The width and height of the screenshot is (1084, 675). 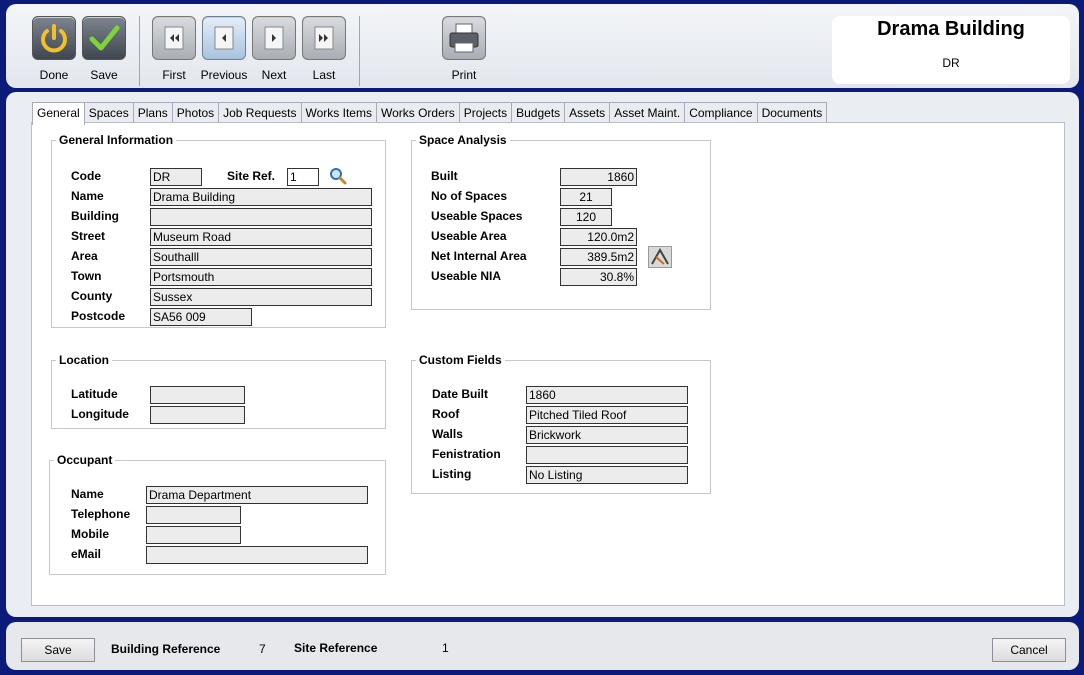 I want to click on town-field: Portsmouth, so click(x=261, y=277).